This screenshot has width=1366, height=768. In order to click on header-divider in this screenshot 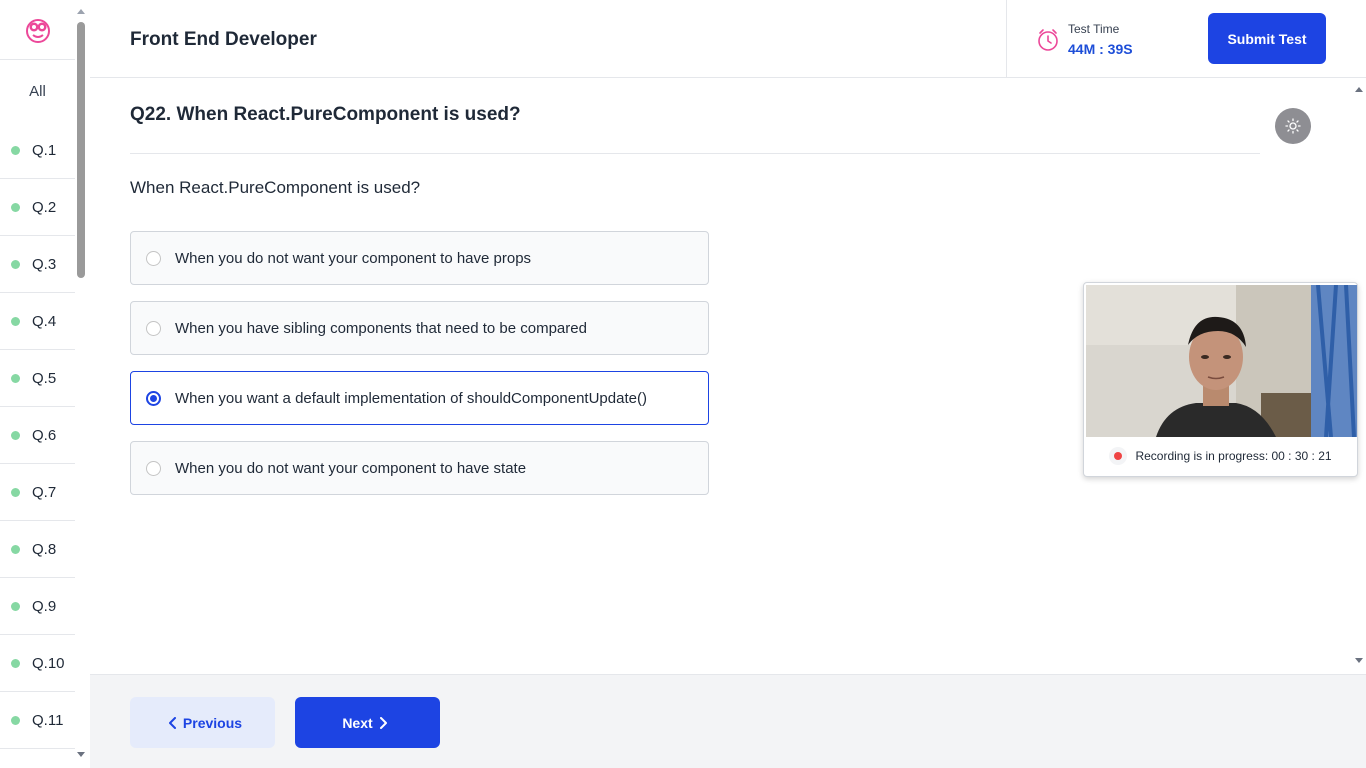, I will do `click(1006, 39)`.